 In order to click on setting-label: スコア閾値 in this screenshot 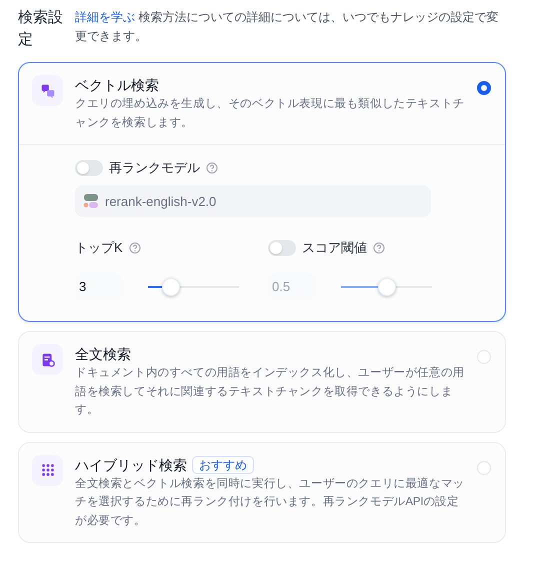, I will do `click(334, 248)`.